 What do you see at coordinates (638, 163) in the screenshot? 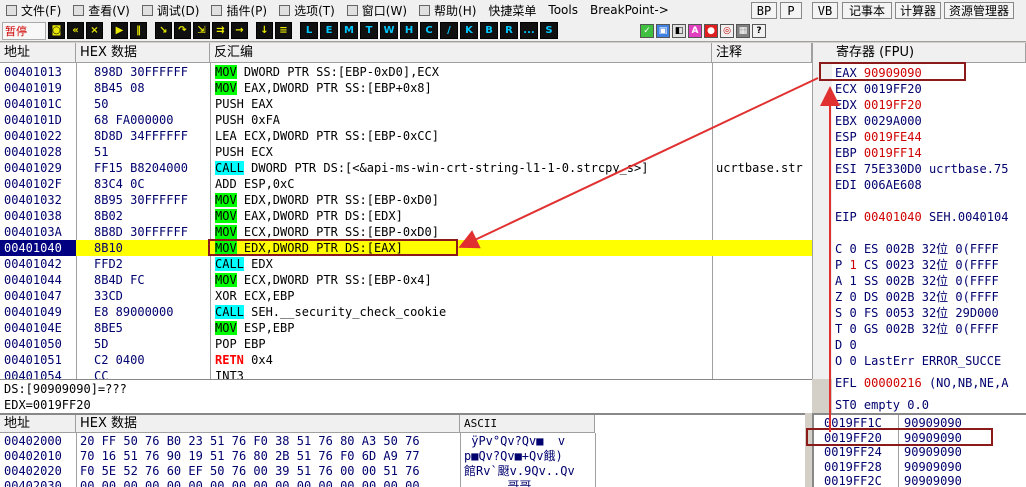
I see `arrow-eax-to-instruction` at bounding box center [638, 163].